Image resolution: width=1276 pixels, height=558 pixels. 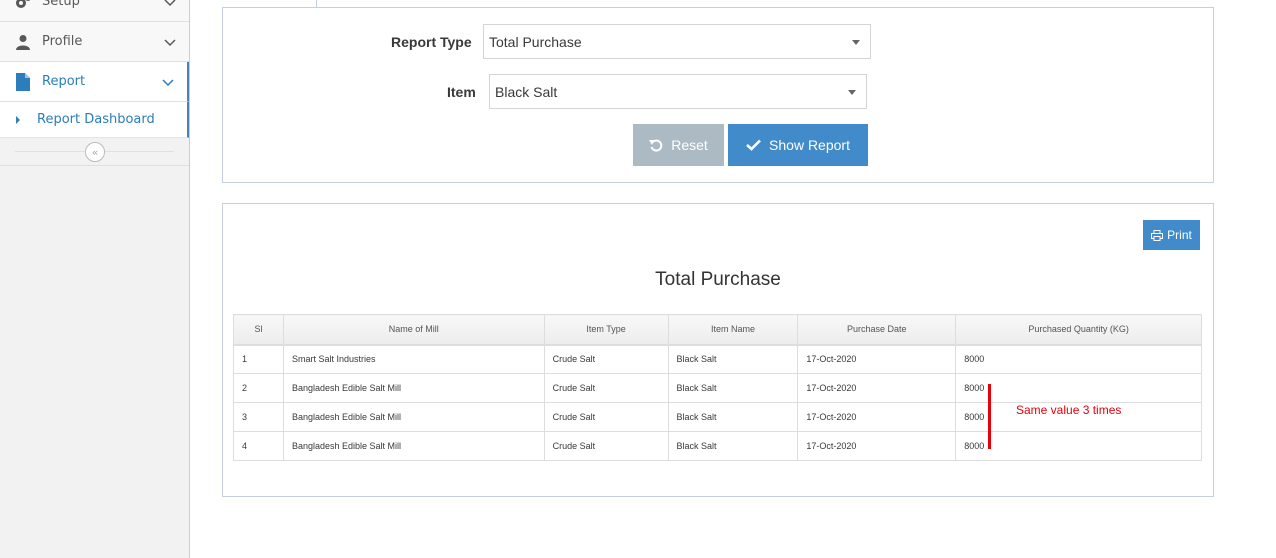 I want to click on show-report-button: Show Report, so click(x=798, y=145).